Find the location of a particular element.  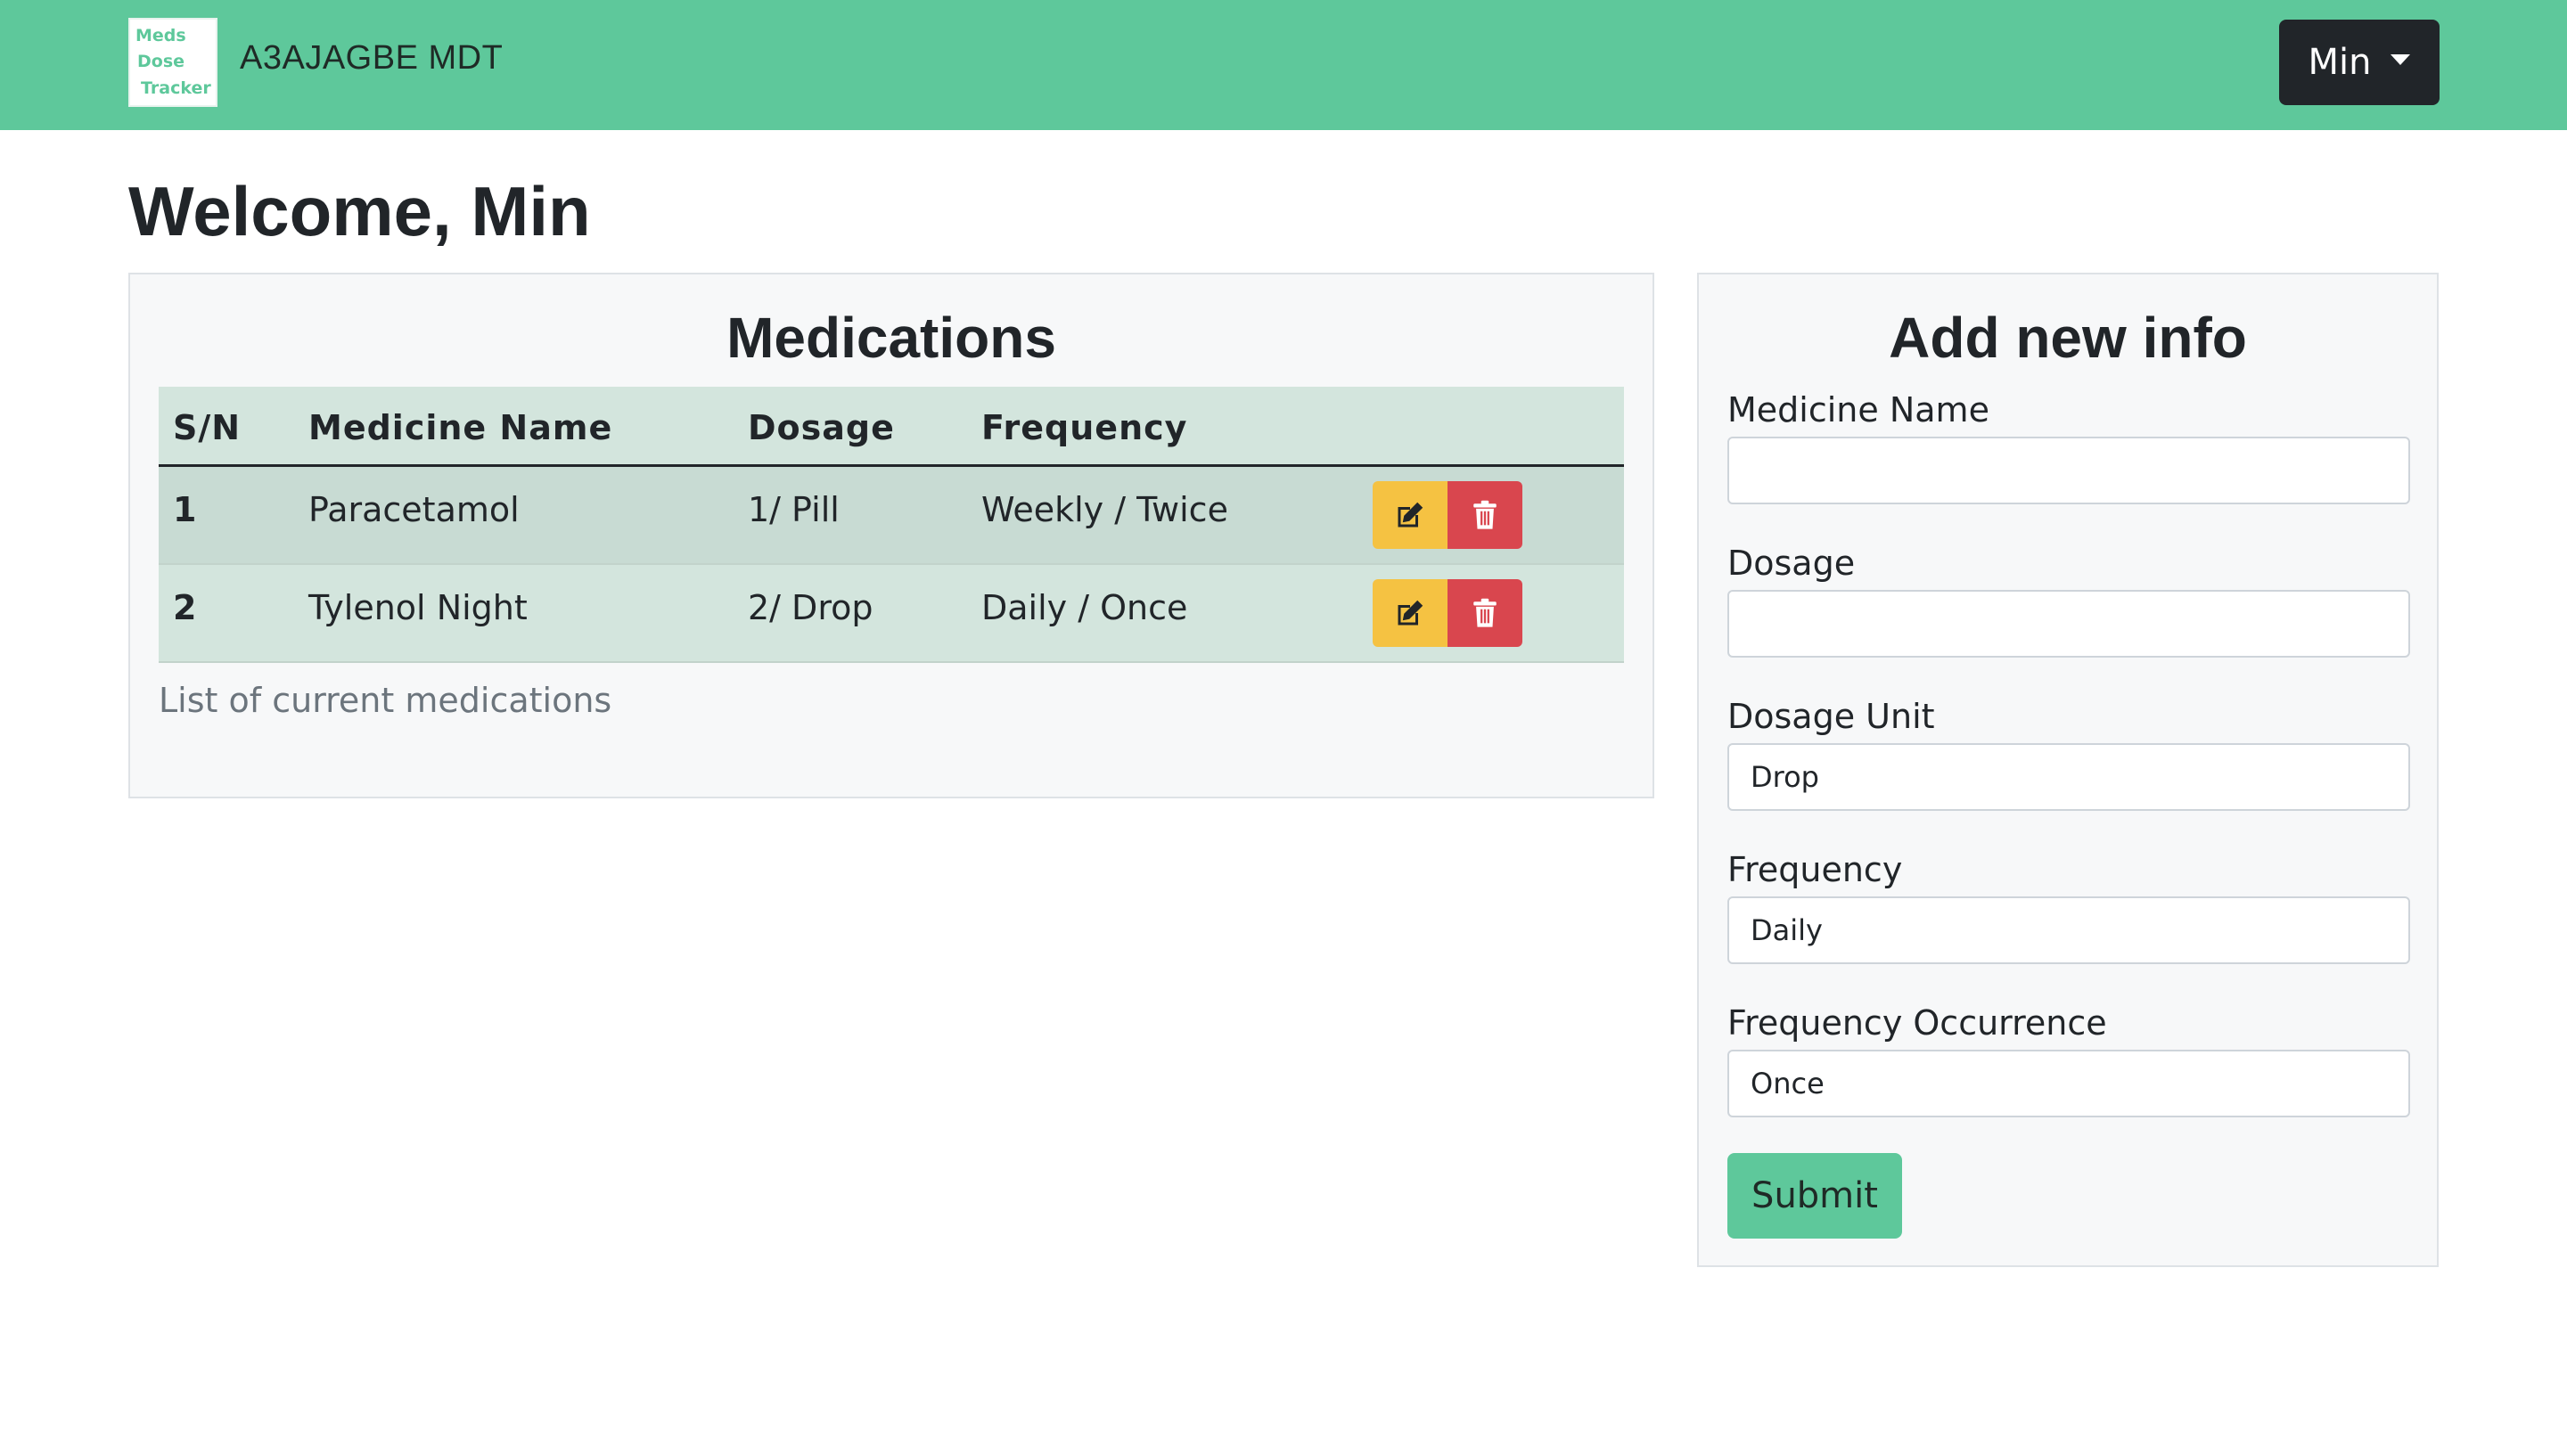

page-title: Welcome, Min is located at coordinates (360, 211).